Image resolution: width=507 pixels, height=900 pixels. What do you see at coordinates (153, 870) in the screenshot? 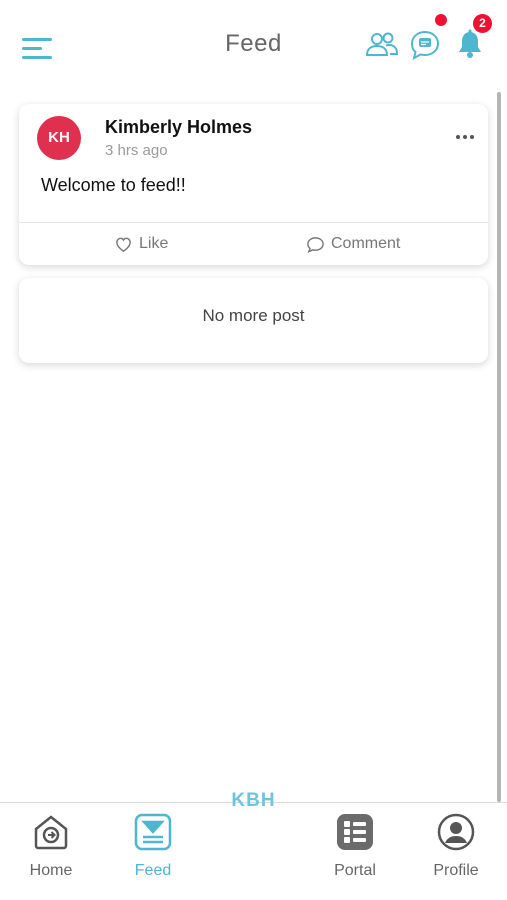
I see `nav-feed-label: Feed` at bounding box center [153, 870].